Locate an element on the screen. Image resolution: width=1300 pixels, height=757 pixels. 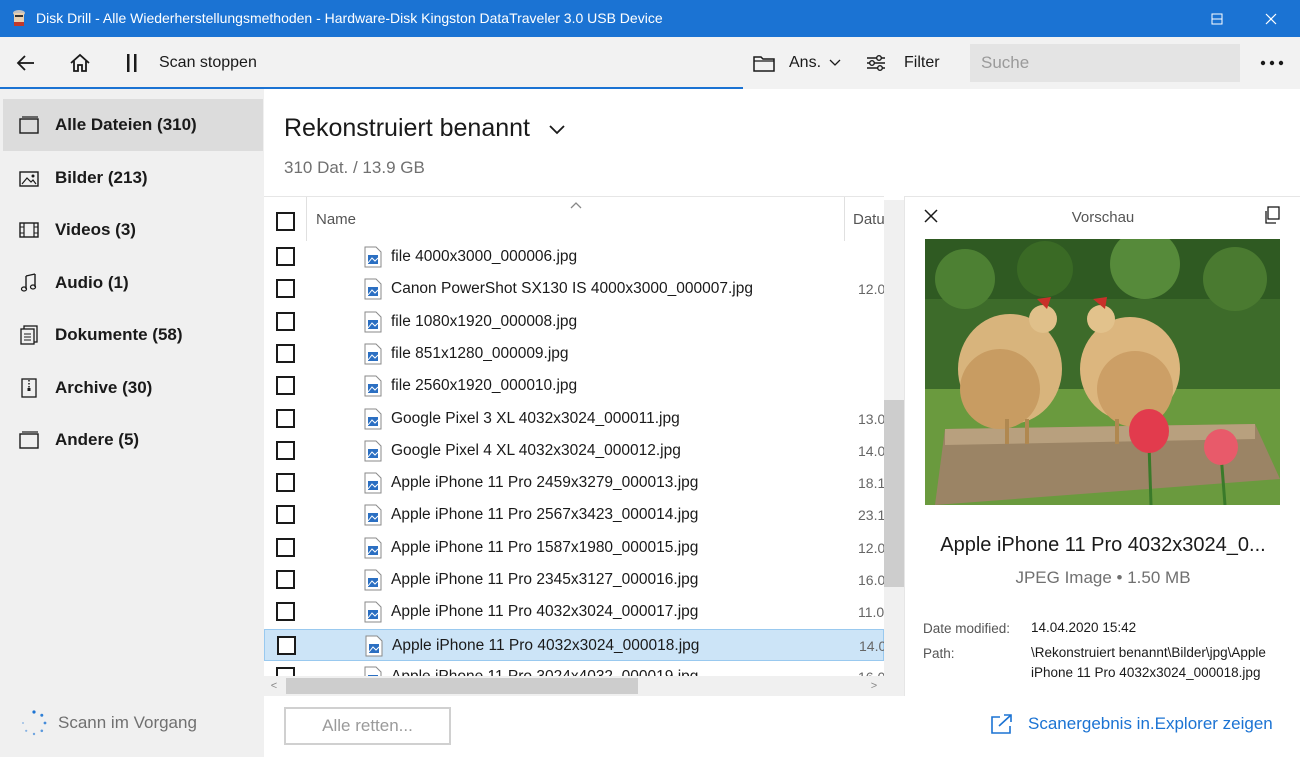
filter-button is located at coordinates (876, 63).